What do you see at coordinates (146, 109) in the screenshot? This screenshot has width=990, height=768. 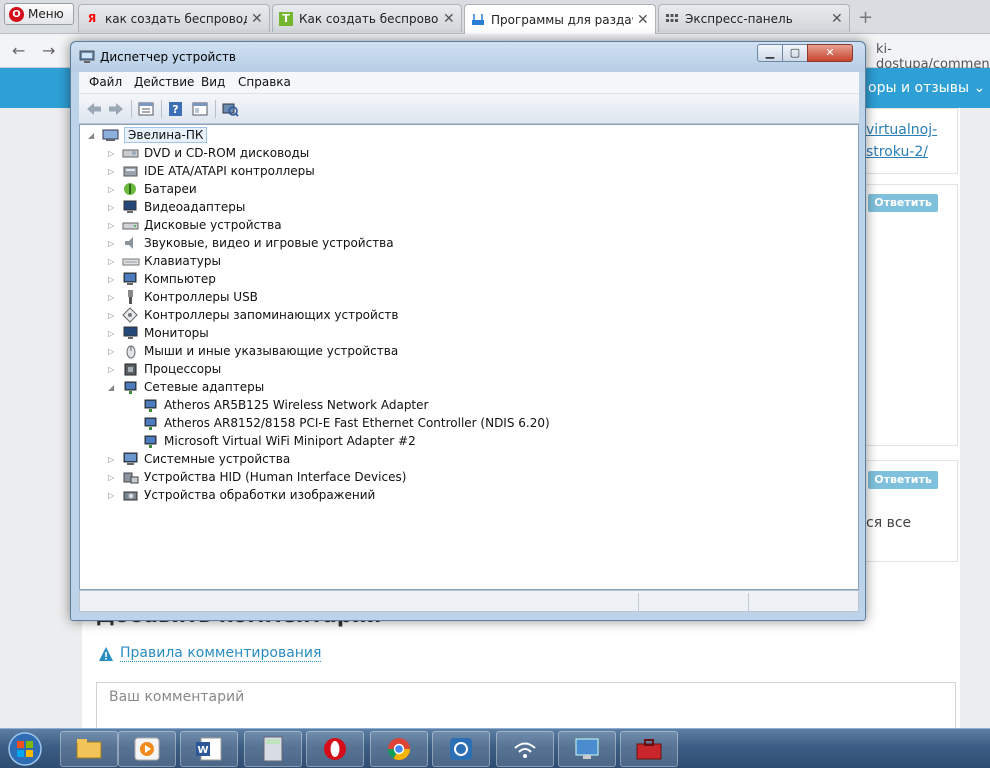 I see `properties-icon` at bounding box center [146, 109].